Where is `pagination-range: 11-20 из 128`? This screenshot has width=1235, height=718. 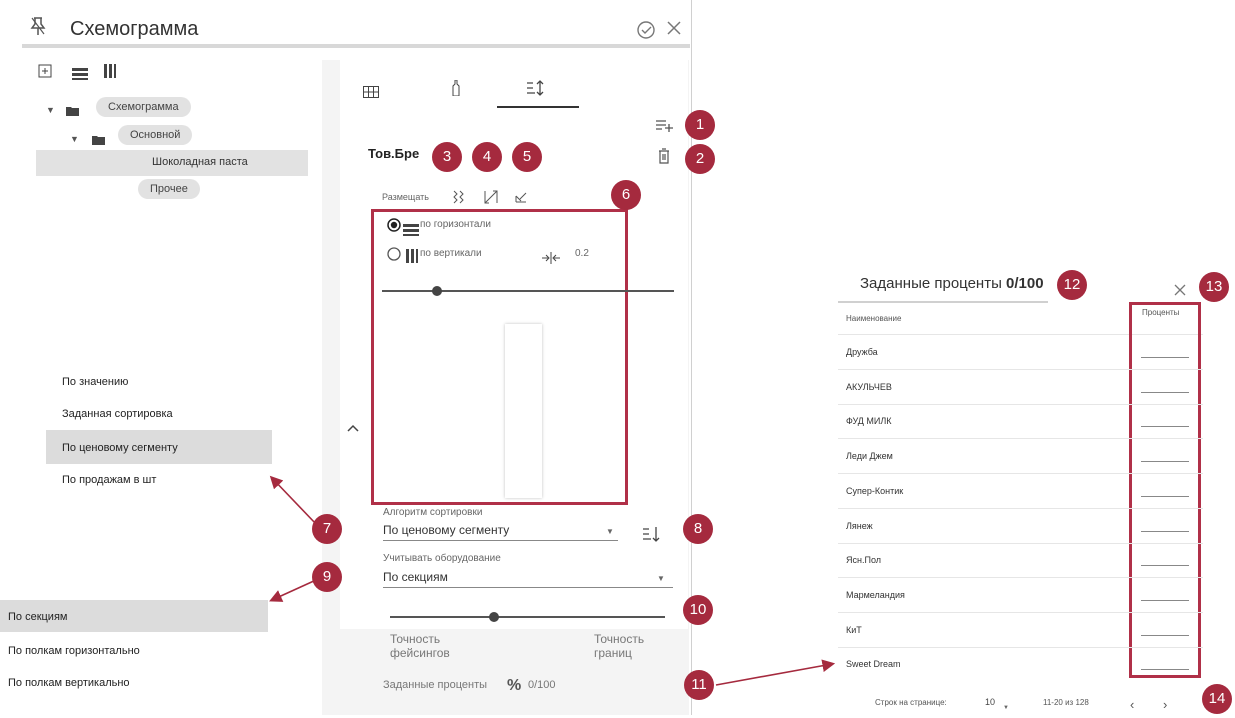 pagination-range: 11-20 из 128 is located at coordinates (1066, 702).